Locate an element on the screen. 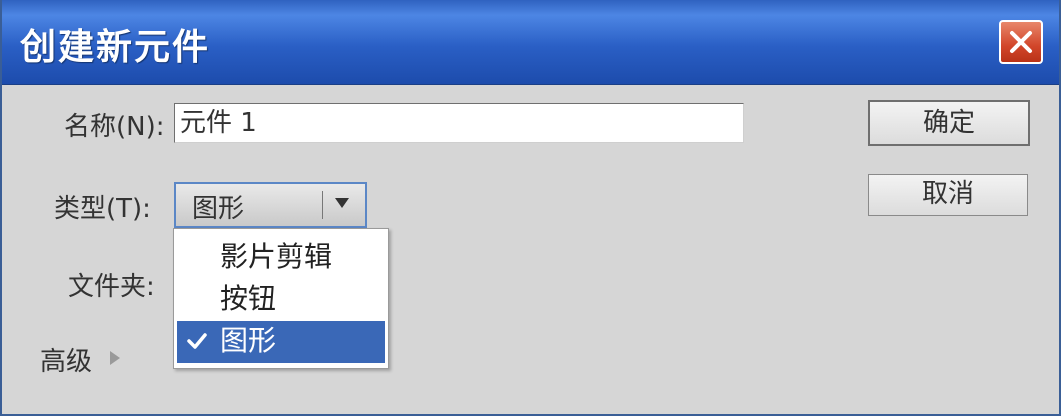  option-label: 按钮 is located at coordinates (248, 298).